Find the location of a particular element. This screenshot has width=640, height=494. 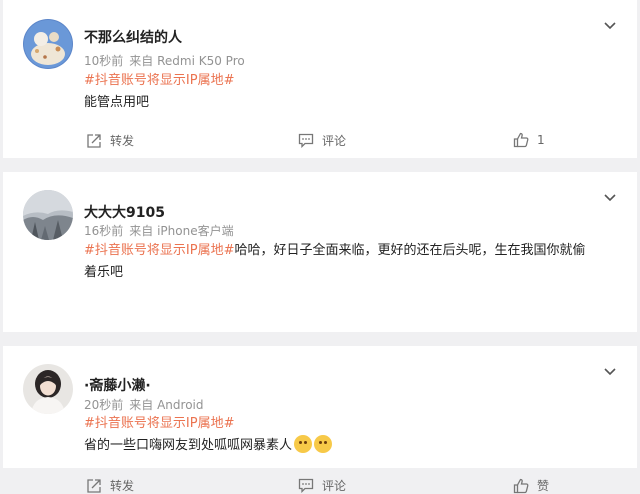

post-meta: 16秒前 来自 iPhone客户端 is located at coordinates (159, 230).